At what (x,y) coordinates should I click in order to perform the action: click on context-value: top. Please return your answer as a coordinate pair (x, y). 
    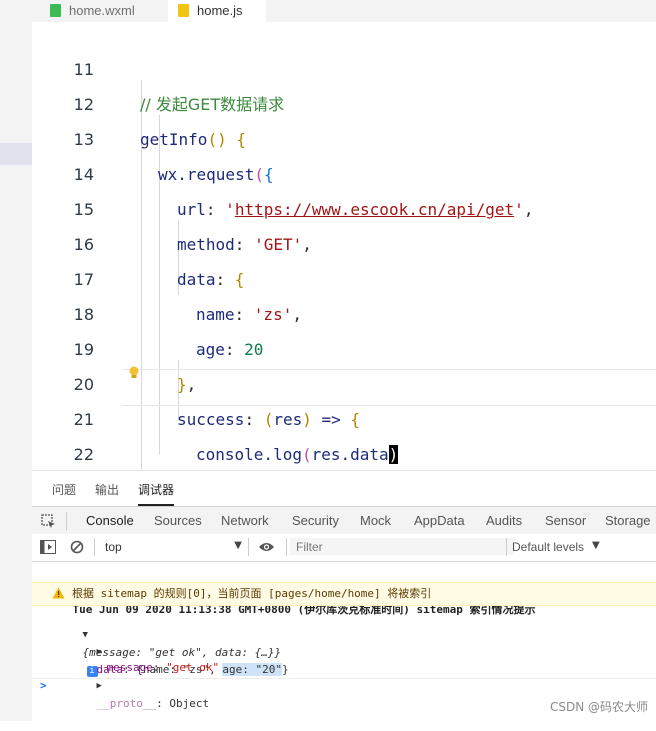
    Looking at the image, I should click on (113, 547).